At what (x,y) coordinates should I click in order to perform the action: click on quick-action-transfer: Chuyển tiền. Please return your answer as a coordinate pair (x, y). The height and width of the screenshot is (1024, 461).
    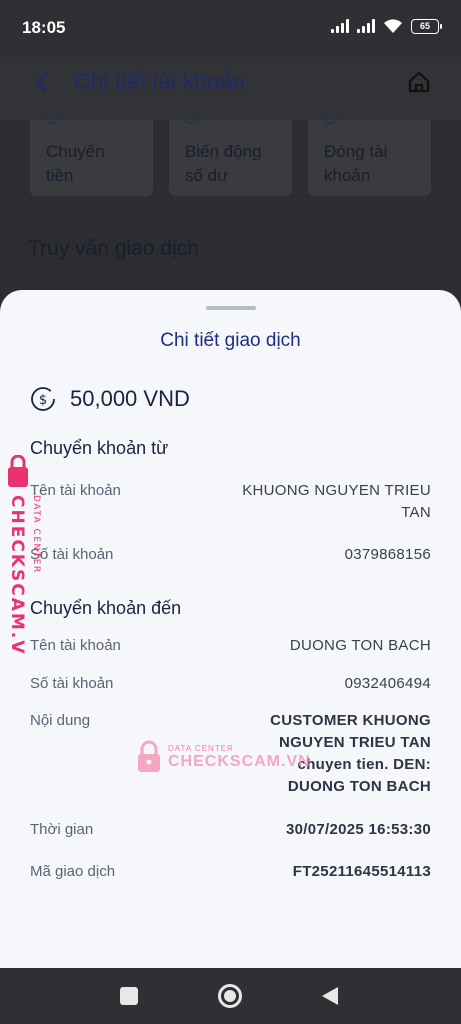
    Looking at the image, I should click on (91, 158).